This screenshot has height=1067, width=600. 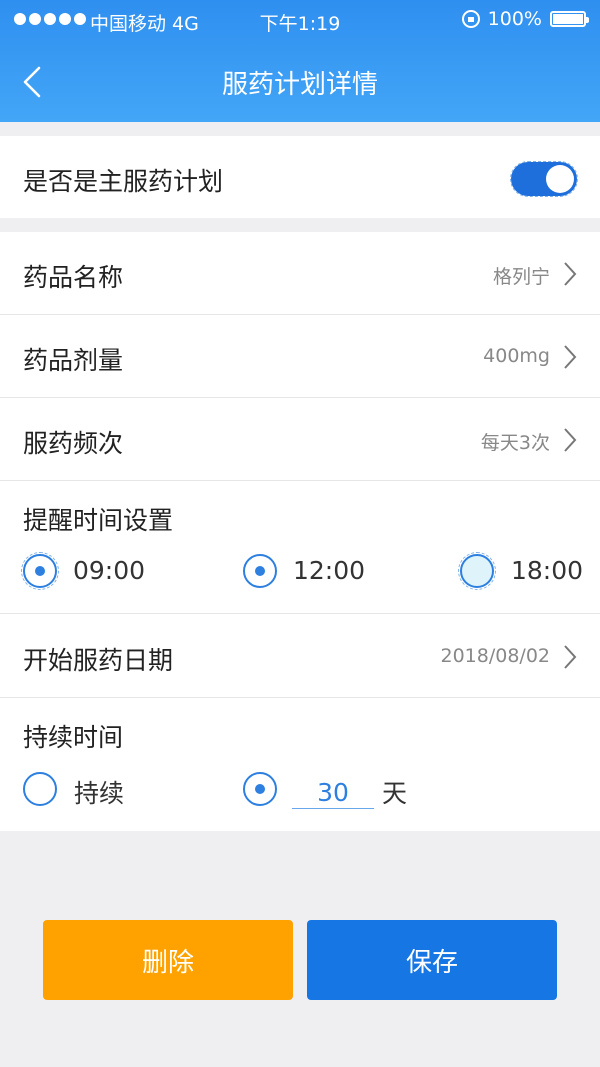 What do you see at coordinates (300, 764) in the screenshot?
I see `duration-row: 持续时间 持续 天` at bounding box center [300, 764].